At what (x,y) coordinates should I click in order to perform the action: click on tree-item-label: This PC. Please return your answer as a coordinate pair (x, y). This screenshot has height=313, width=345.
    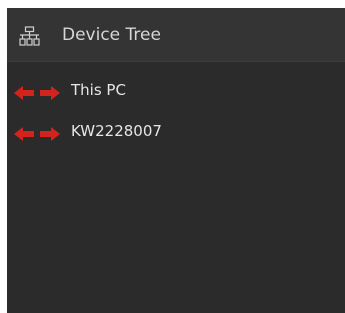
    Looking at the image, I should click on (98, 90).